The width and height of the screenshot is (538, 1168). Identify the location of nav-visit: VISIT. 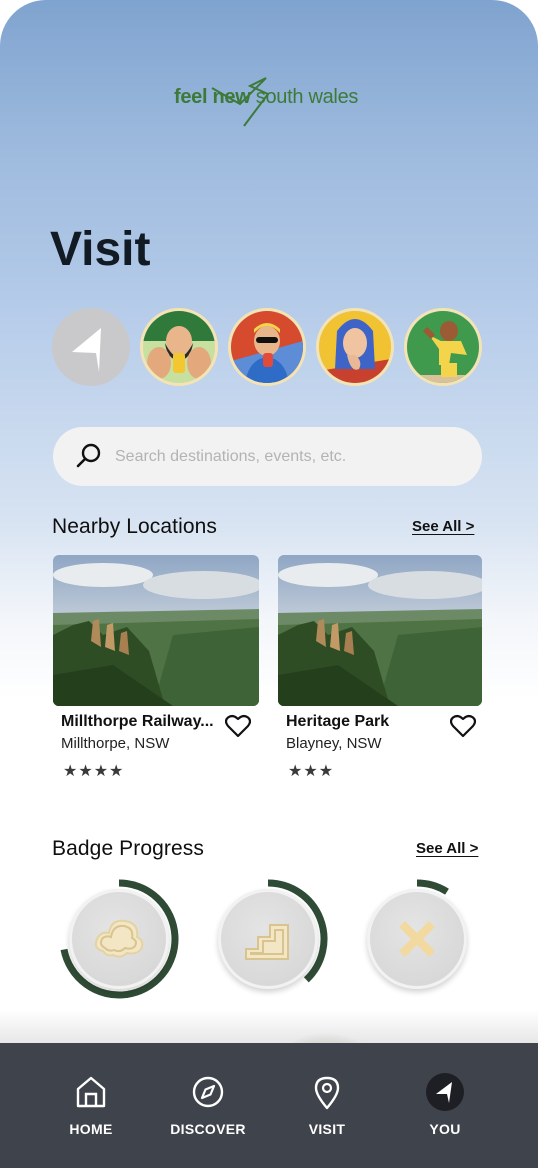
(327, 1105).